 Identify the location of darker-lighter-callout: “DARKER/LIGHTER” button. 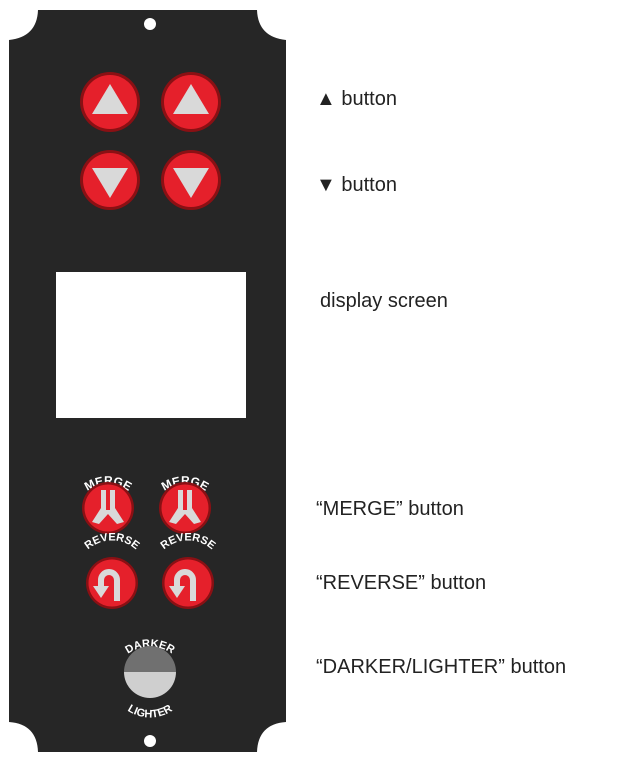
(441, 667).